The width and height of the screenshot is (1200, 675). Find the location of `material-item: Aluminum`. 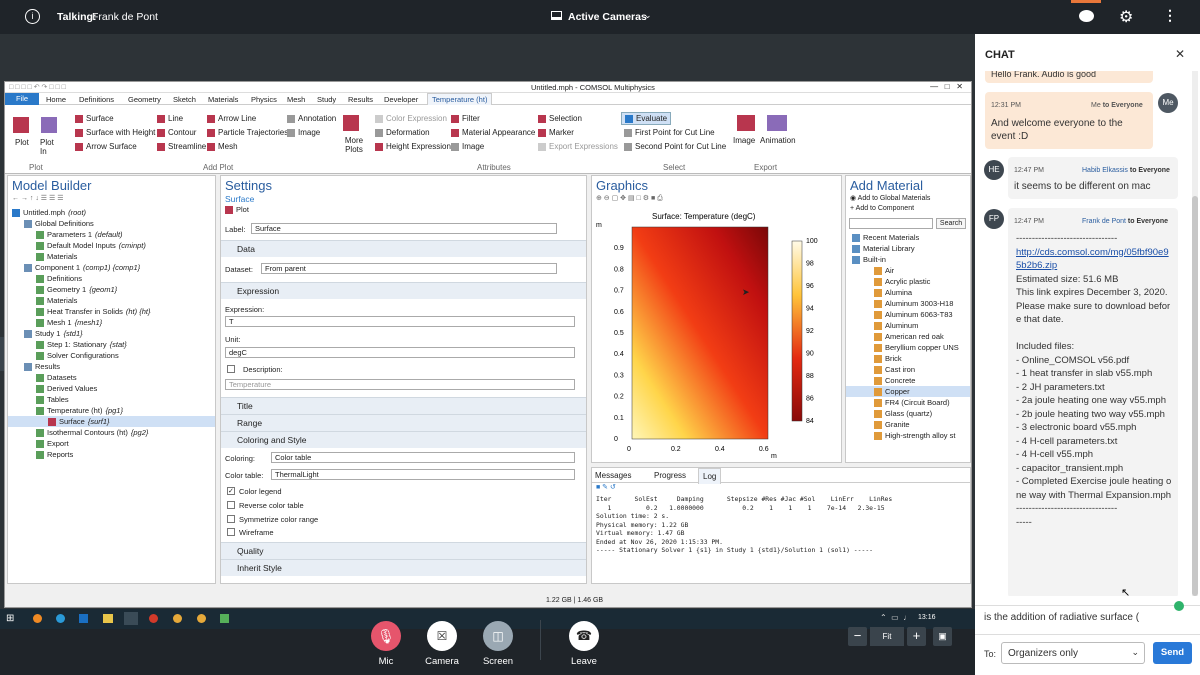

material-item: Aluminum is located at coordinates (908, 325).